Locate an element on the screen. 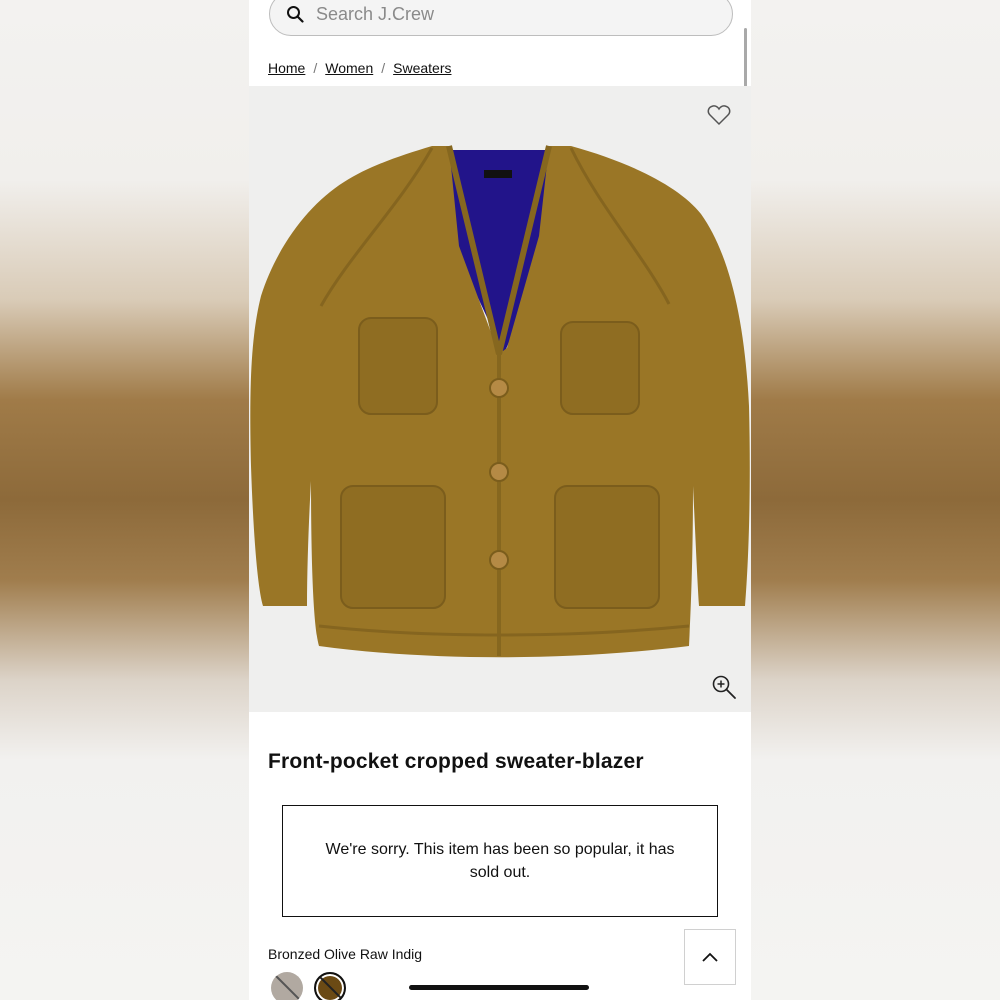 The image size is (1000, 1000). breadcrumb: Home / Women / Sweaters is located at coordinates (359, 68).